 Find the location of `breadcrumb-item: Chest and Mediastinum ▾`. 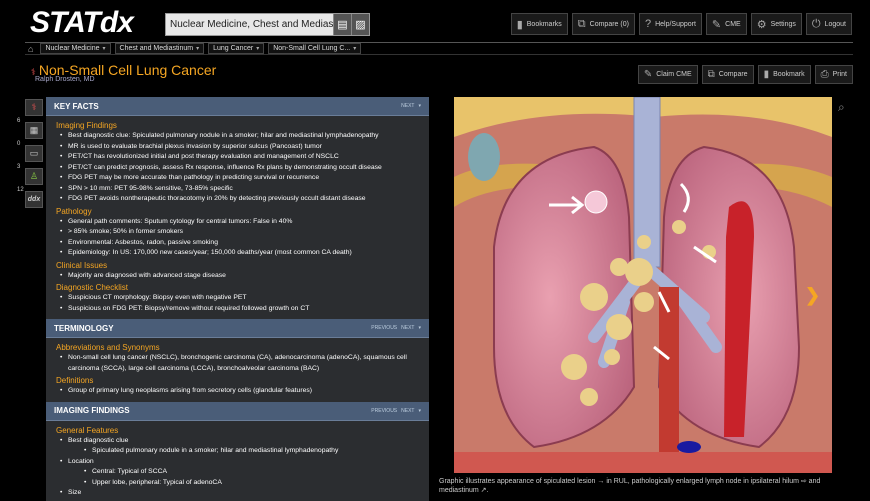

breadcrumb-item: Chest and Mediastinum ▾ is located at coordinates (159, 48).